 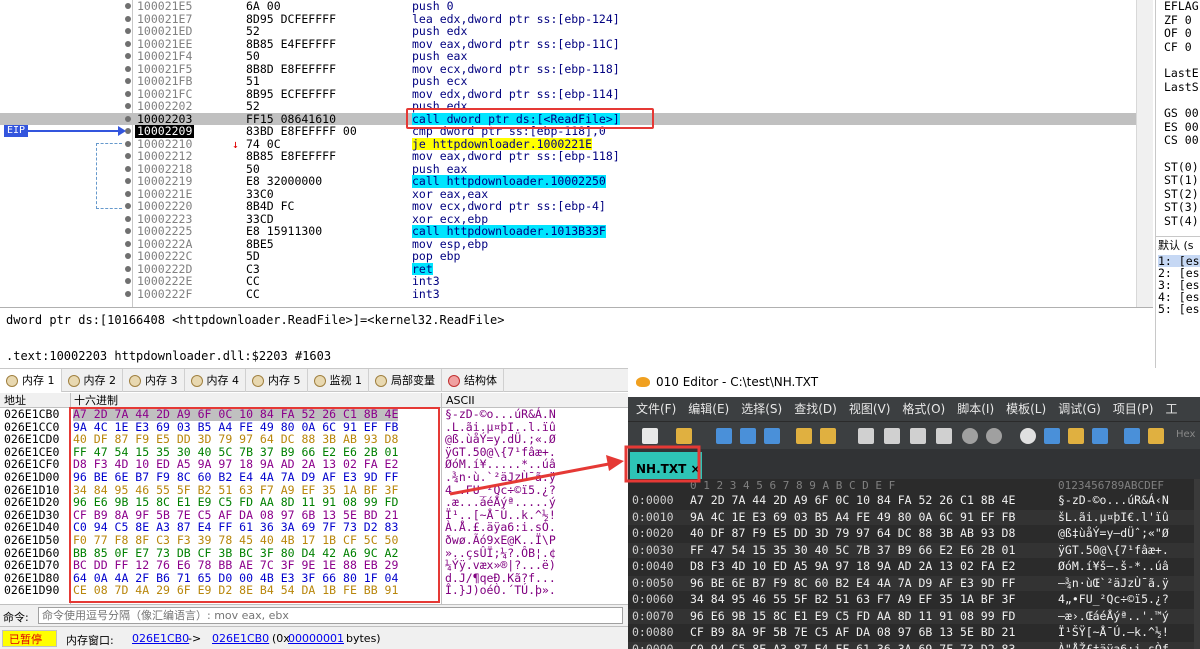 I want to click on disasm-row: 100021E5 6A 00 push 0, so click(x=568, y=6).